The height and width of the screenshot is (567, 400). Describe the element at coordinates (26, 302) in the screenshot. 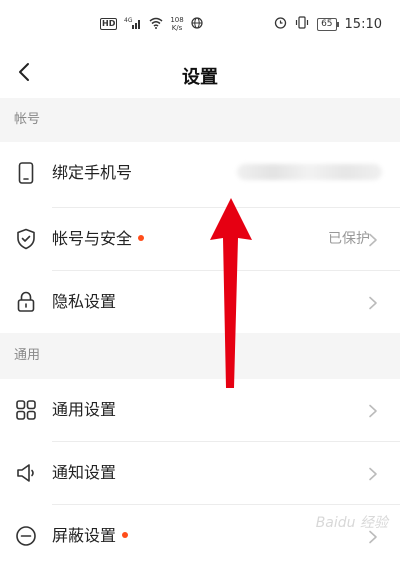

I see `lock-icon` at that location.